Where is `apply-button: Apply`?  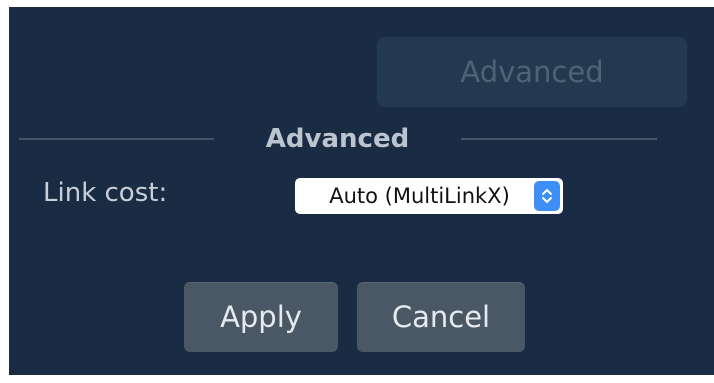 apply-button: Apply is located at coordinates (261, 317).